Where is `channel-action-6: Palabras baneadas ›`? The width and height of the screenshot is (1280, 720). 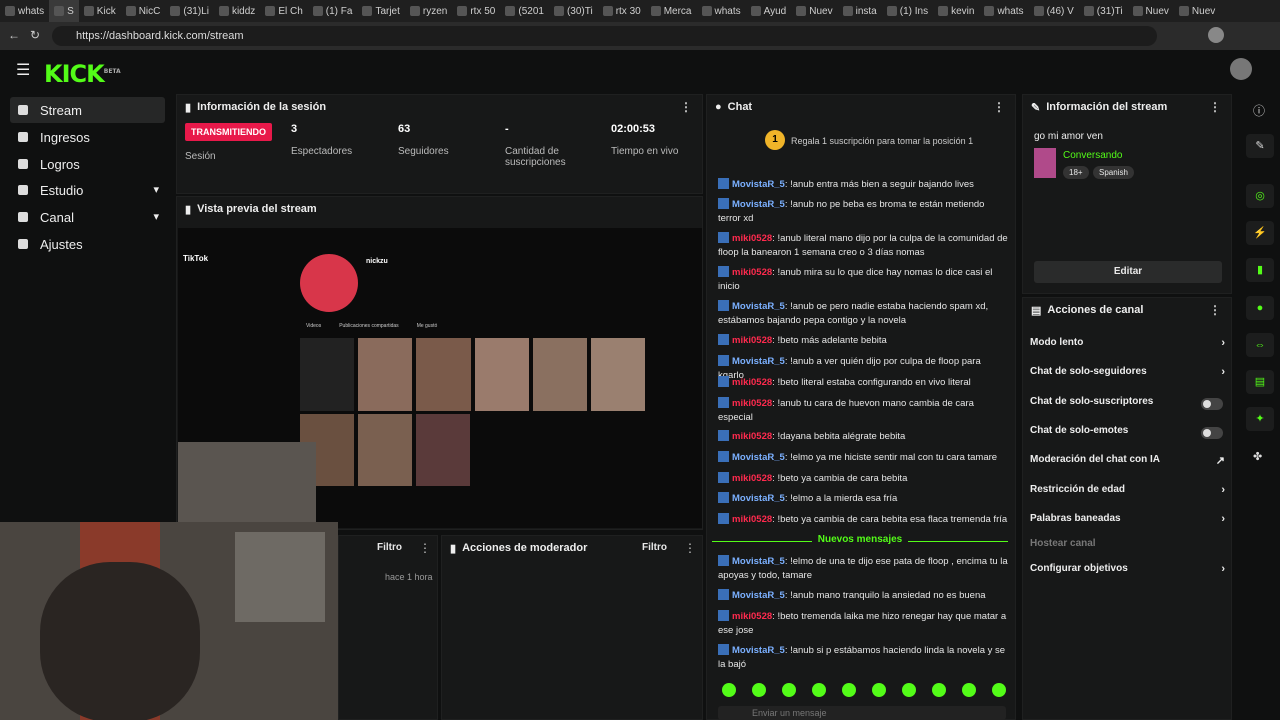 channel-action-6: Palabras baneadas › is located at coordinates (1127, 521).